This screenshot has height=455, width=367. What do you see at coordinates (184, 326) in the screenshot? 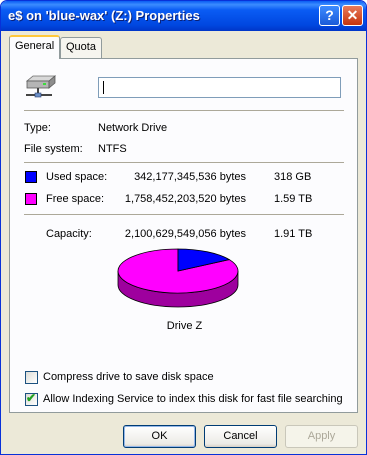
I see `drive-caption: Drive Z` at bounding box center [184, 326].